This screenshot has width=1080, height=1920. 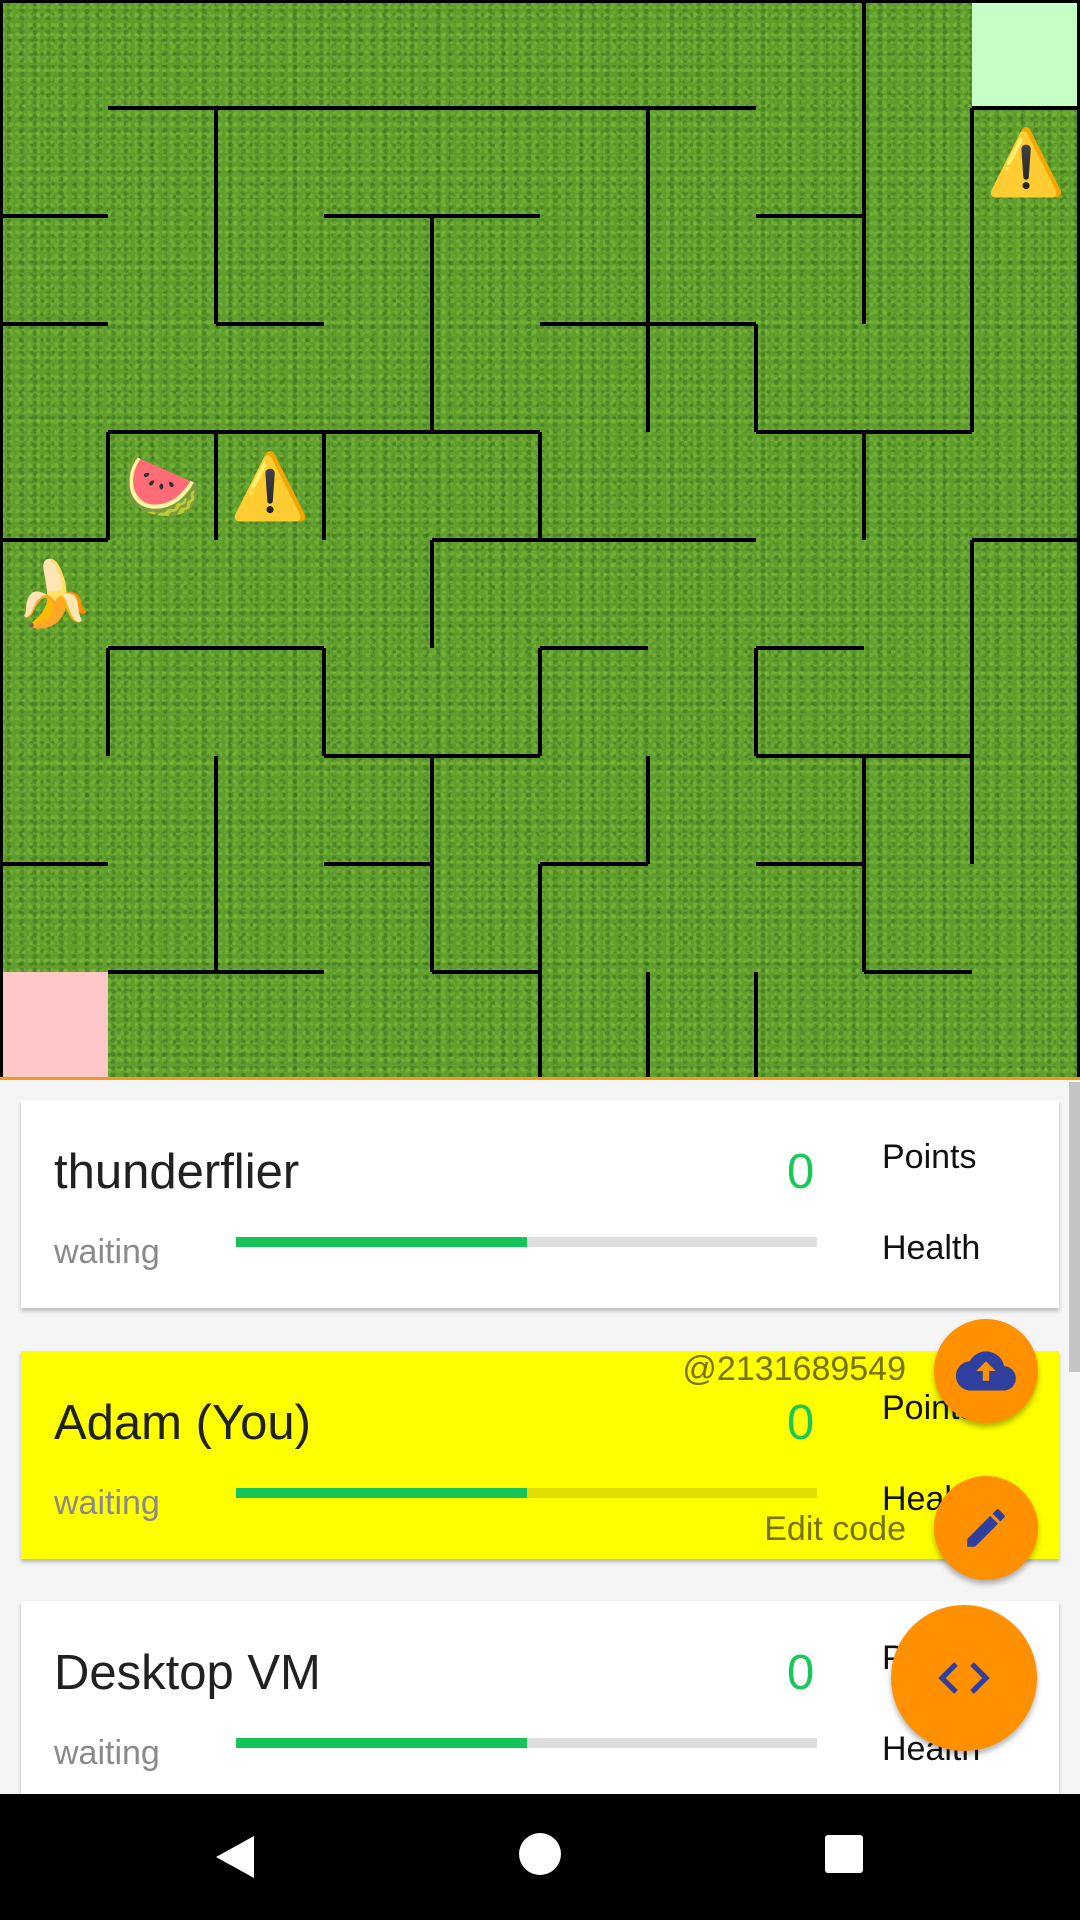 I want to click on navigation-bar, so click(x=540, y=1857).